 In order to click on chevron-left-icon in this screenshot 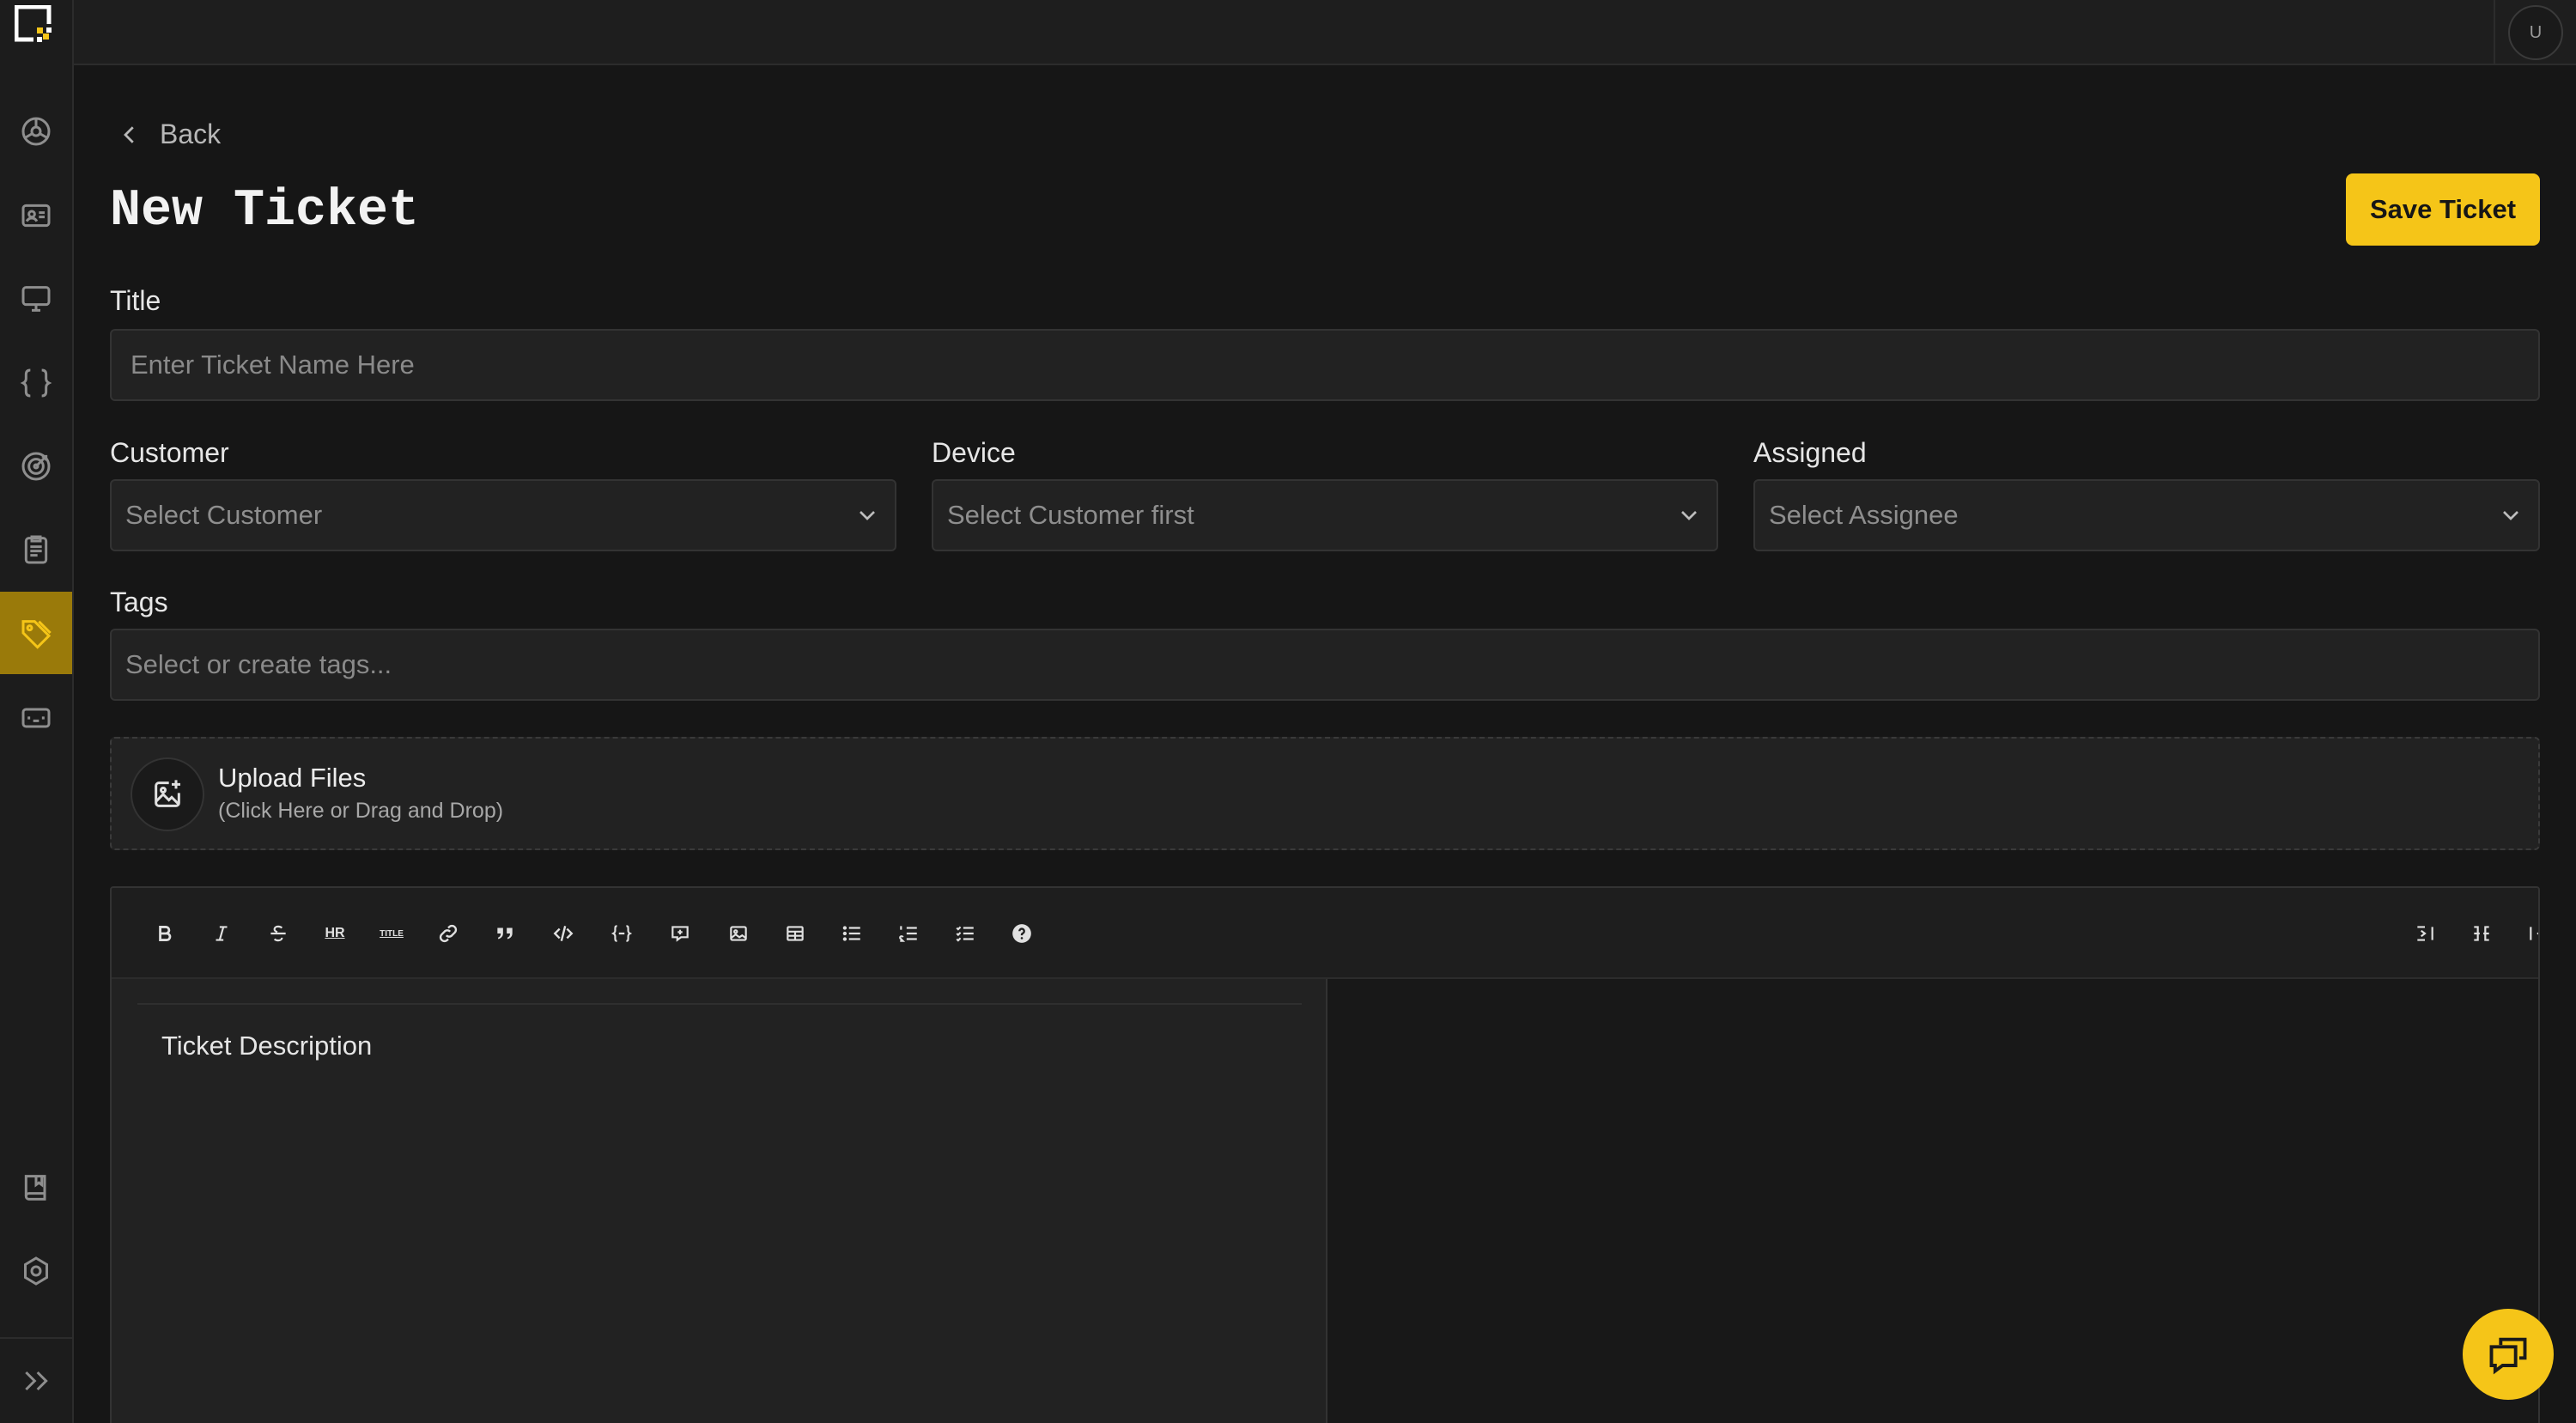, I will do `click(129, 134)`.